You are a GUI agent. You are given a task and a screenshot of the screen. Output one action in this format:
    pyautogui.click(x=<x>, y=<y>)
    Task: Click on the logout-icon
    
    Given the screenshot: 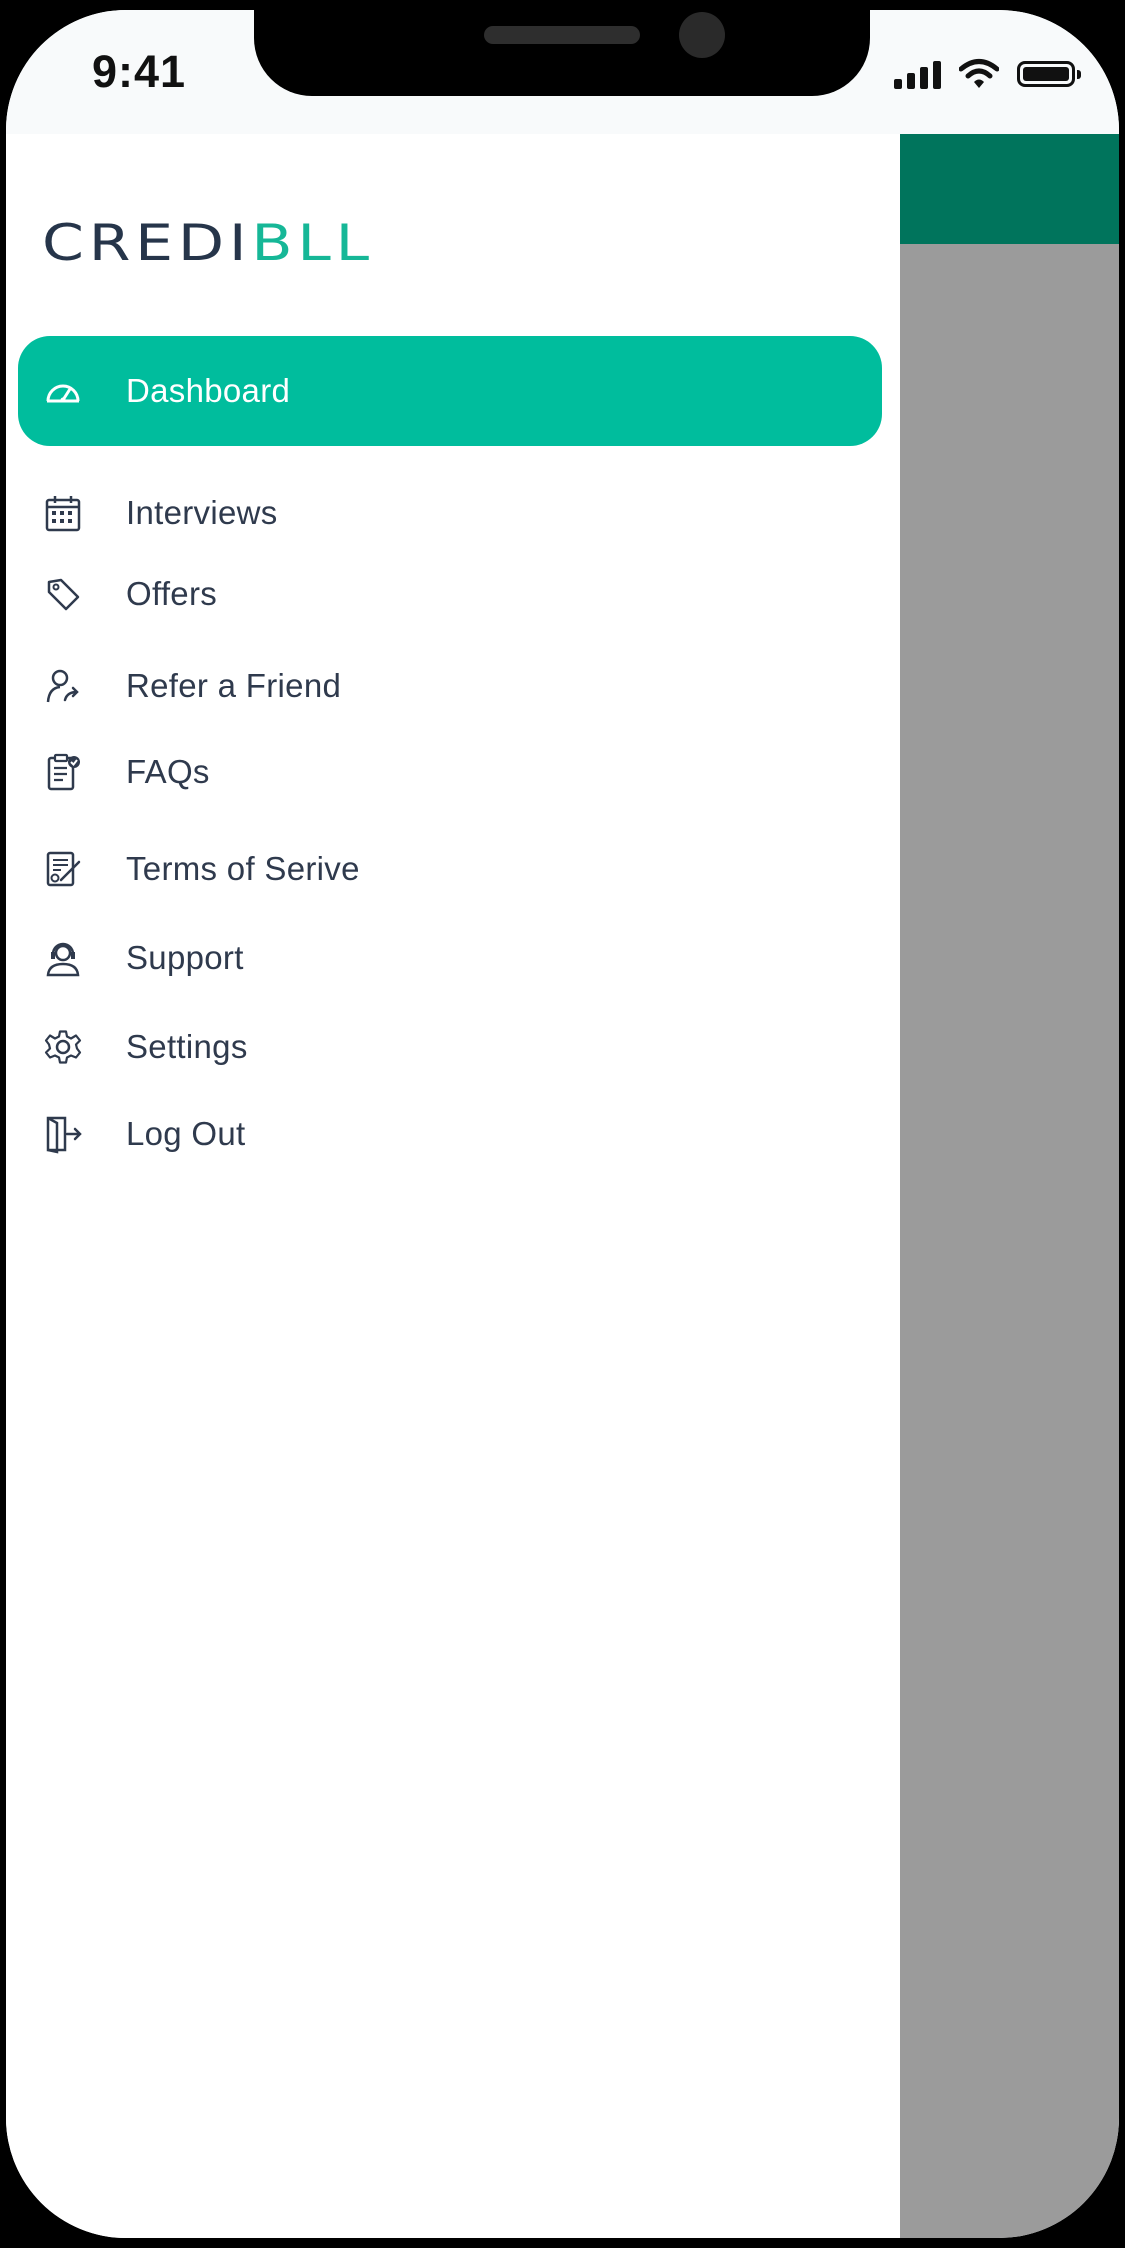 What is the action you would take?
    pyautogui.click(x=63, y=1134)
    